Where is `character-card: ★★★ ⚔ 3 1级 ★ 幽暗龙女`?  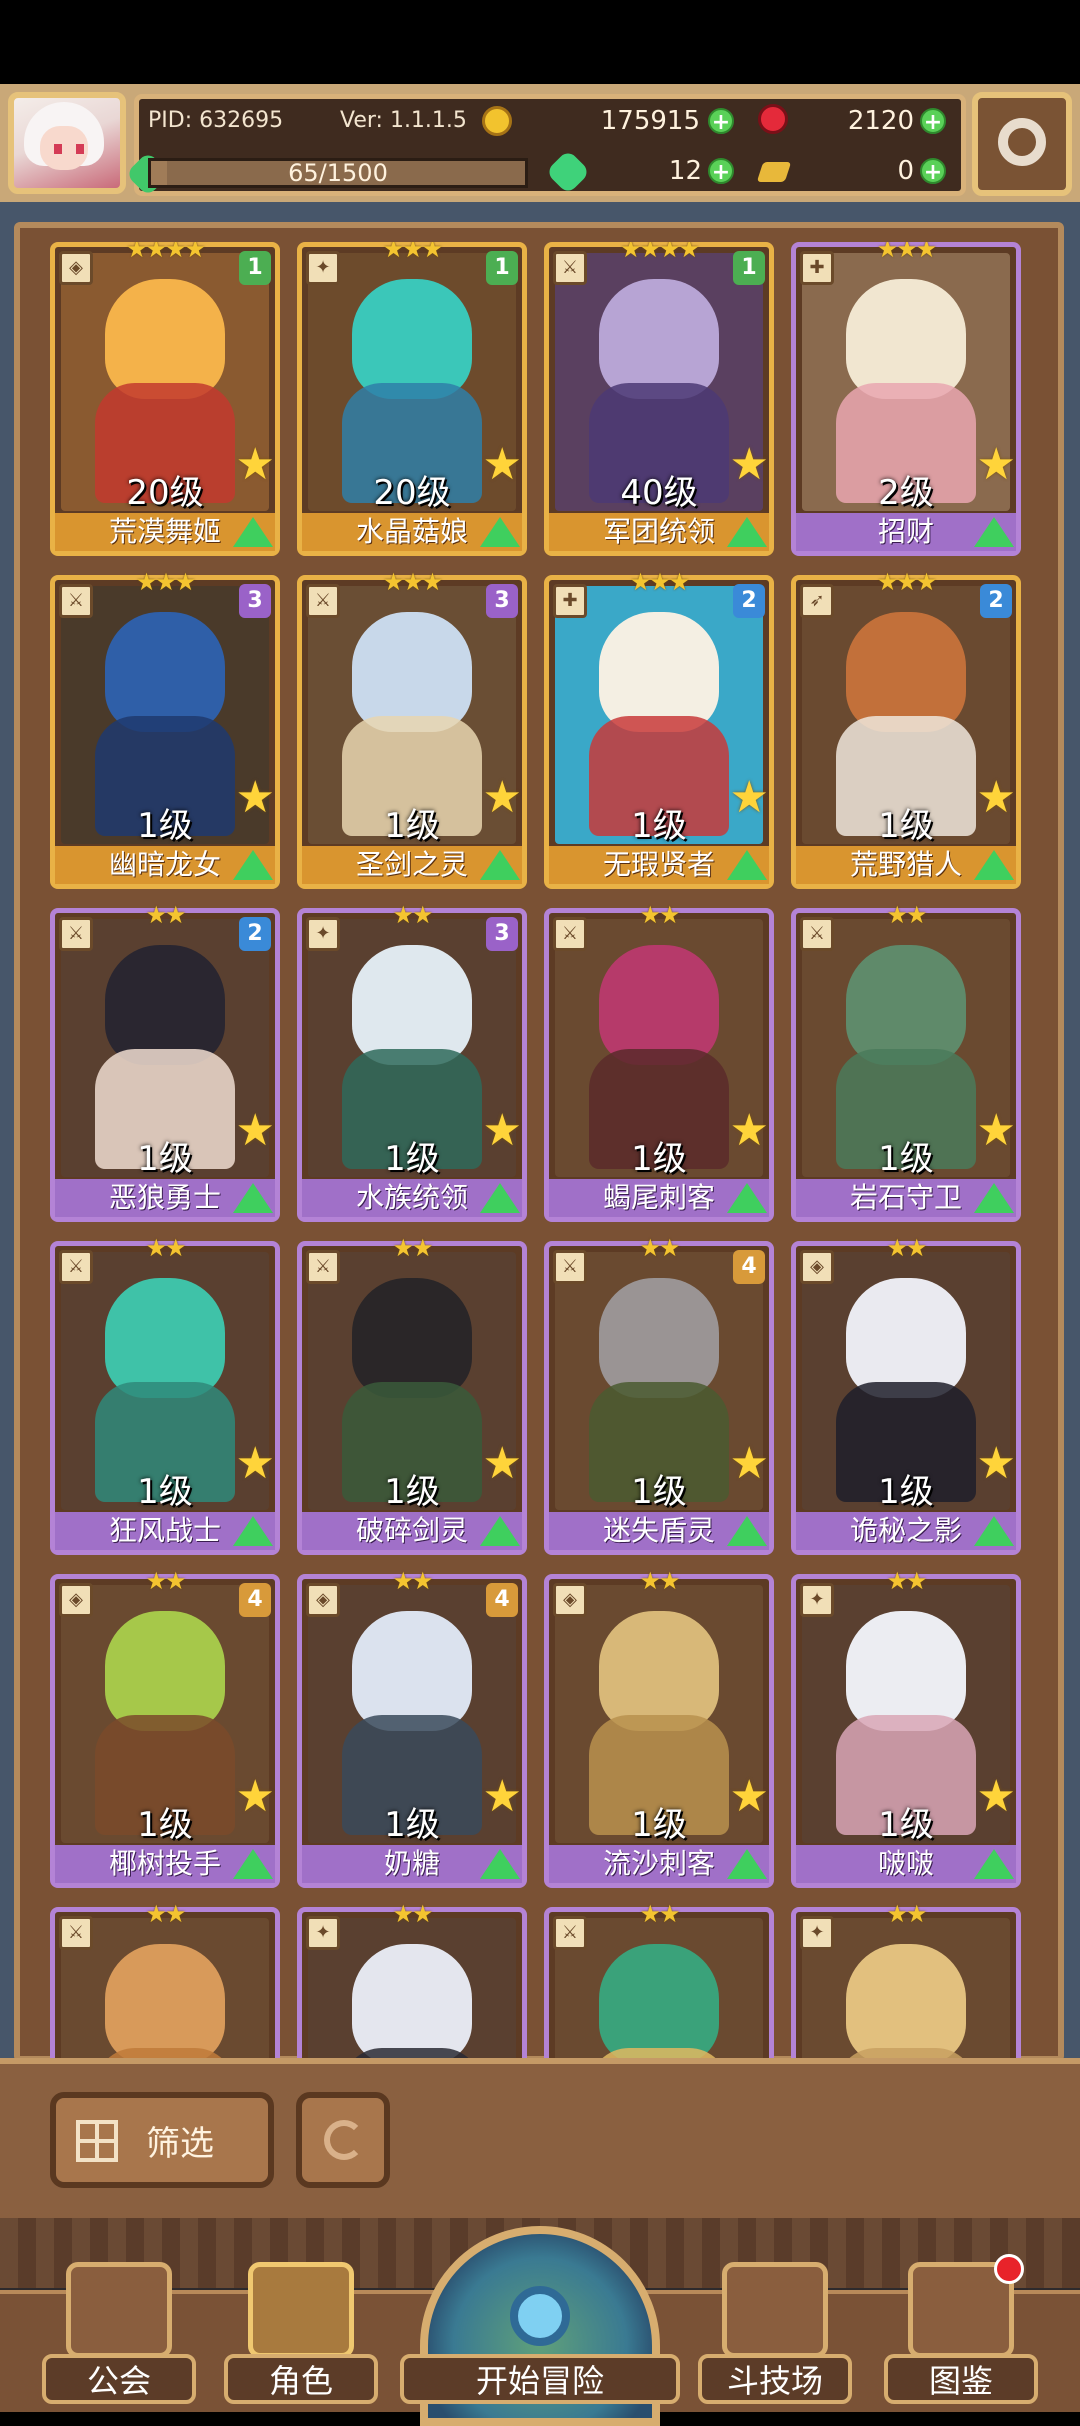
character-card: ★★★ ⚔ 3 1级 ★ 幽暗龙女 is located at coordinates (165, 728).